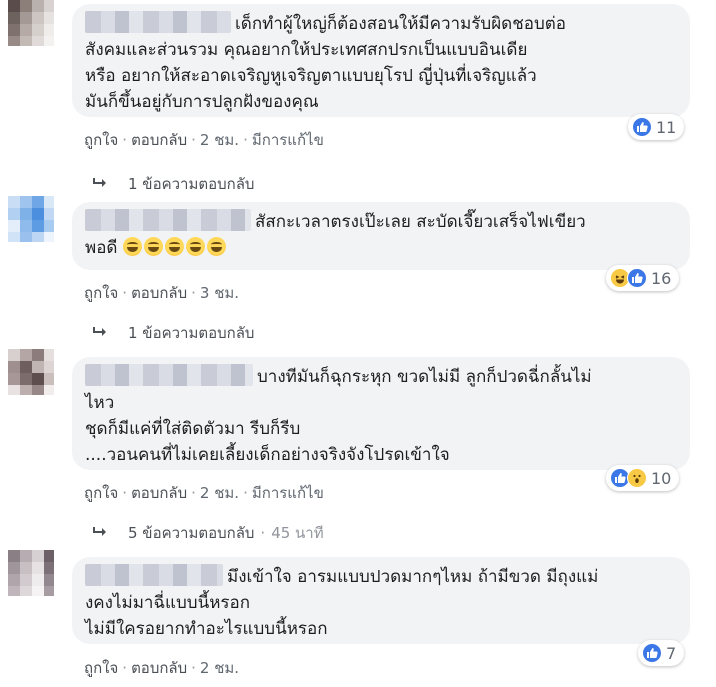 The width and height of the screenshot is (716, 687). Describe the element at coordinates (297, 533) in the screenshot. I see `replies-time: 45 นาที` at that location.